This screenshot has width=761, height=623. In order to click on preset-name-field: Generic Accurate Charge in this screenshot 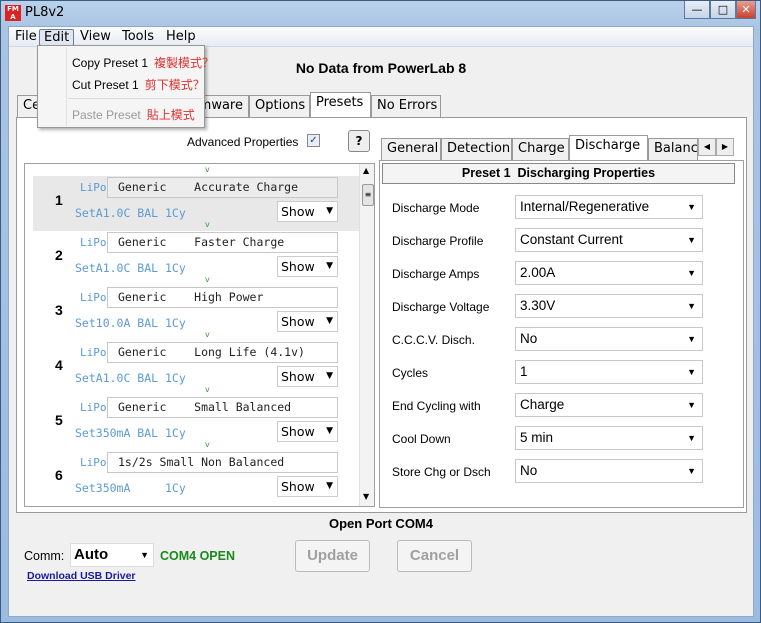, I will do `click(222, 187)`.